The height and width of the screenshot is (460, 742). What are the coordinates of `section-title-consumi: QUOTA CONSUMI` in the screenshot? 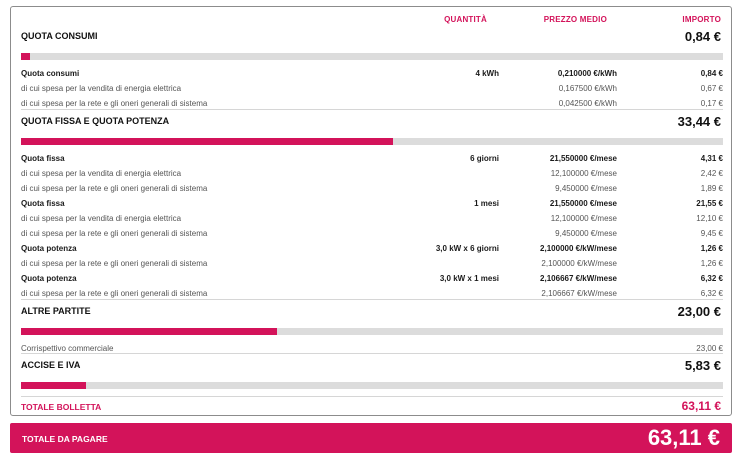 It's located at (59, 36).